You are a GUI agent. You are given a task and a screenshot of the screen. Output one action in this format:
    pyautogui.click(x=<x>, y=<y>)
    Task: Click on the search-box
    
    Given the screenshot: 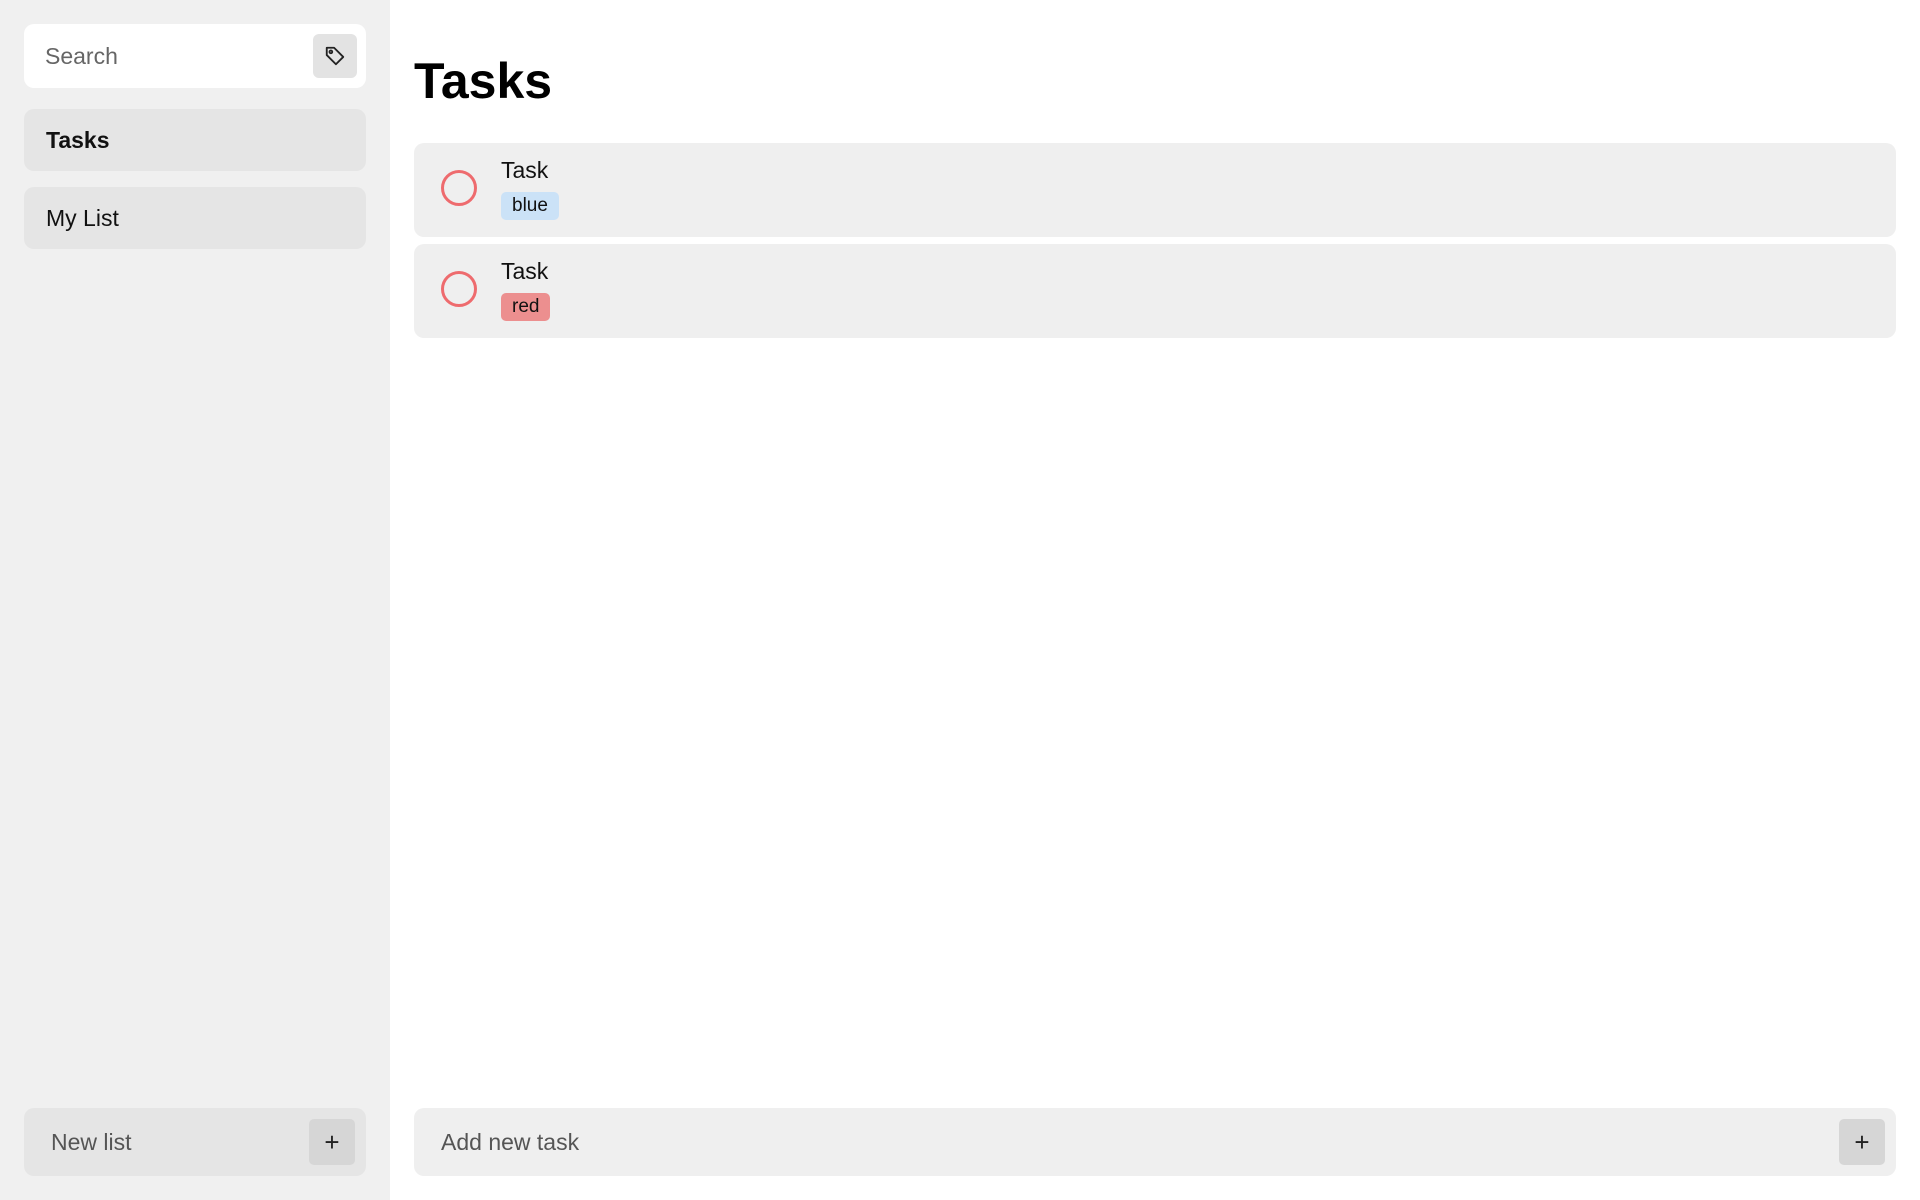 What is the action you would take?
    pyautogui.click(x=195, y=56)
    